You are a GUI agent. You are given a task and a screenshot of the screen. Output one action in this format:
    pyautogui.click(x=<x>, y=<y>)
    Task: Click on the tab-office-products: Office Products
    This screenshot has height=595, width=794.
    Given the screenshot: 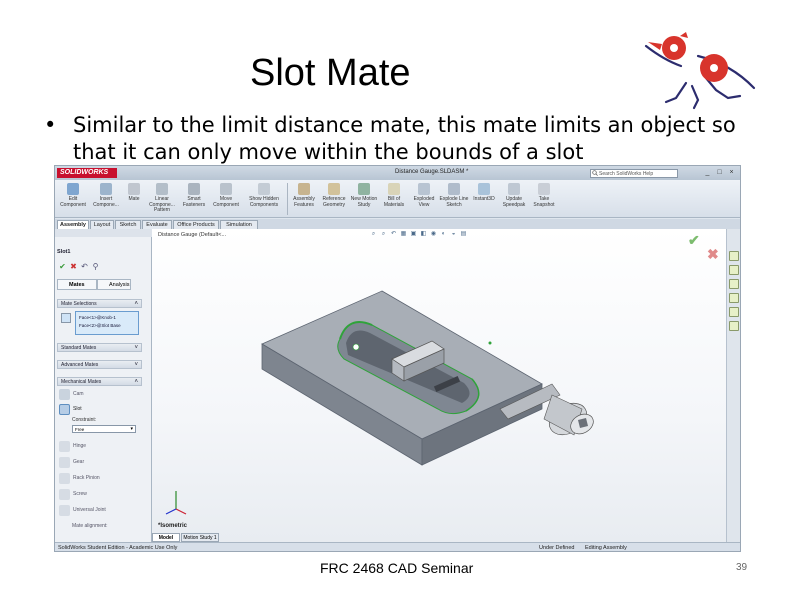 What is the action you would take?
    pyautogui.click(x=196, y=224)
    